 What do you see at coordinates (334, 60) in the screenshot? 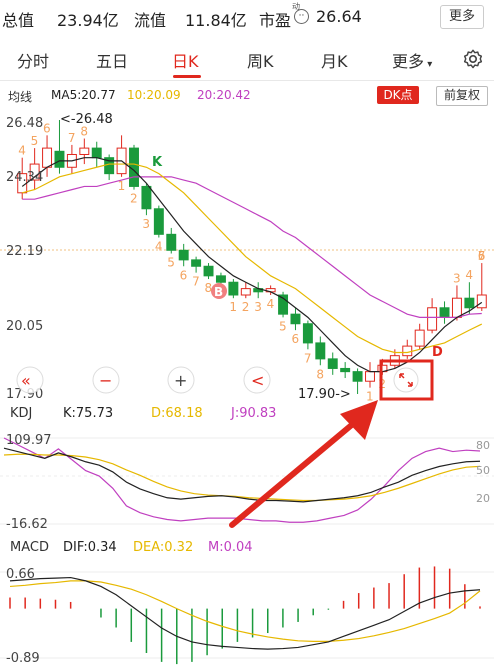
I see `tab-monthly-k: 月K` at bounding box center [334, 60].